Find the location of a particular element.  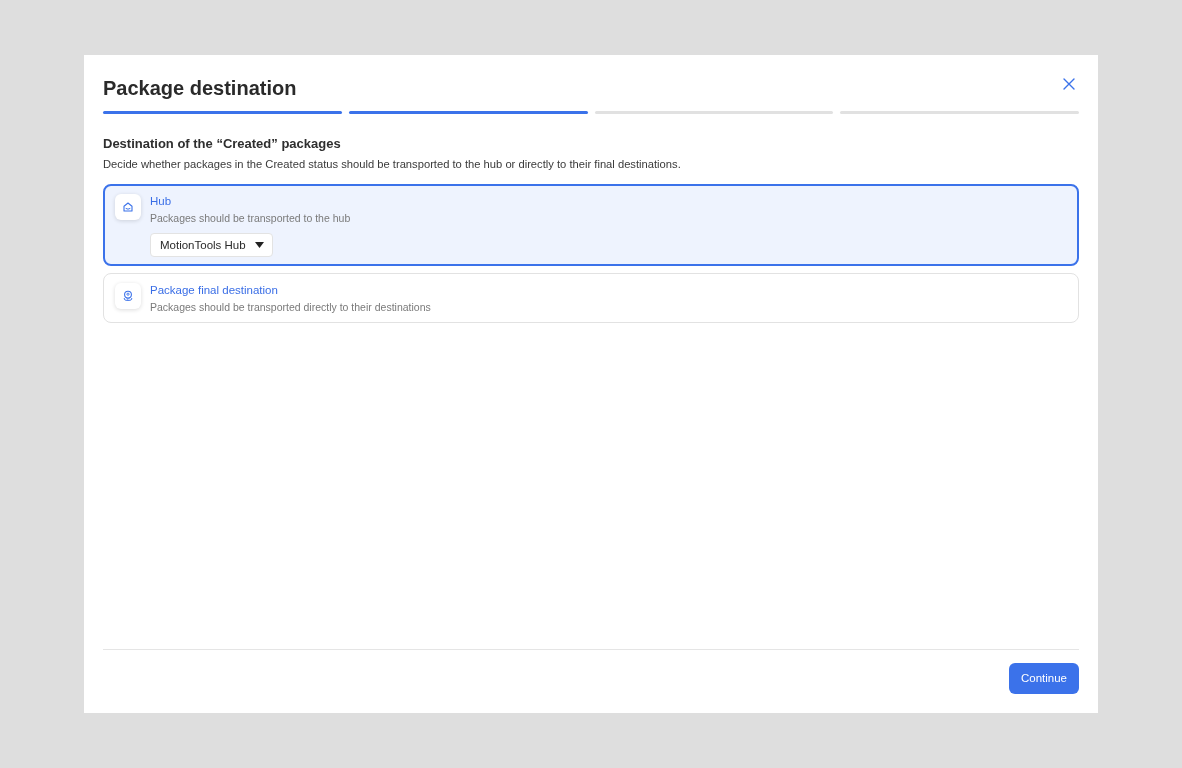

dialog-title: Package destination is located at coordinates (200, 88).